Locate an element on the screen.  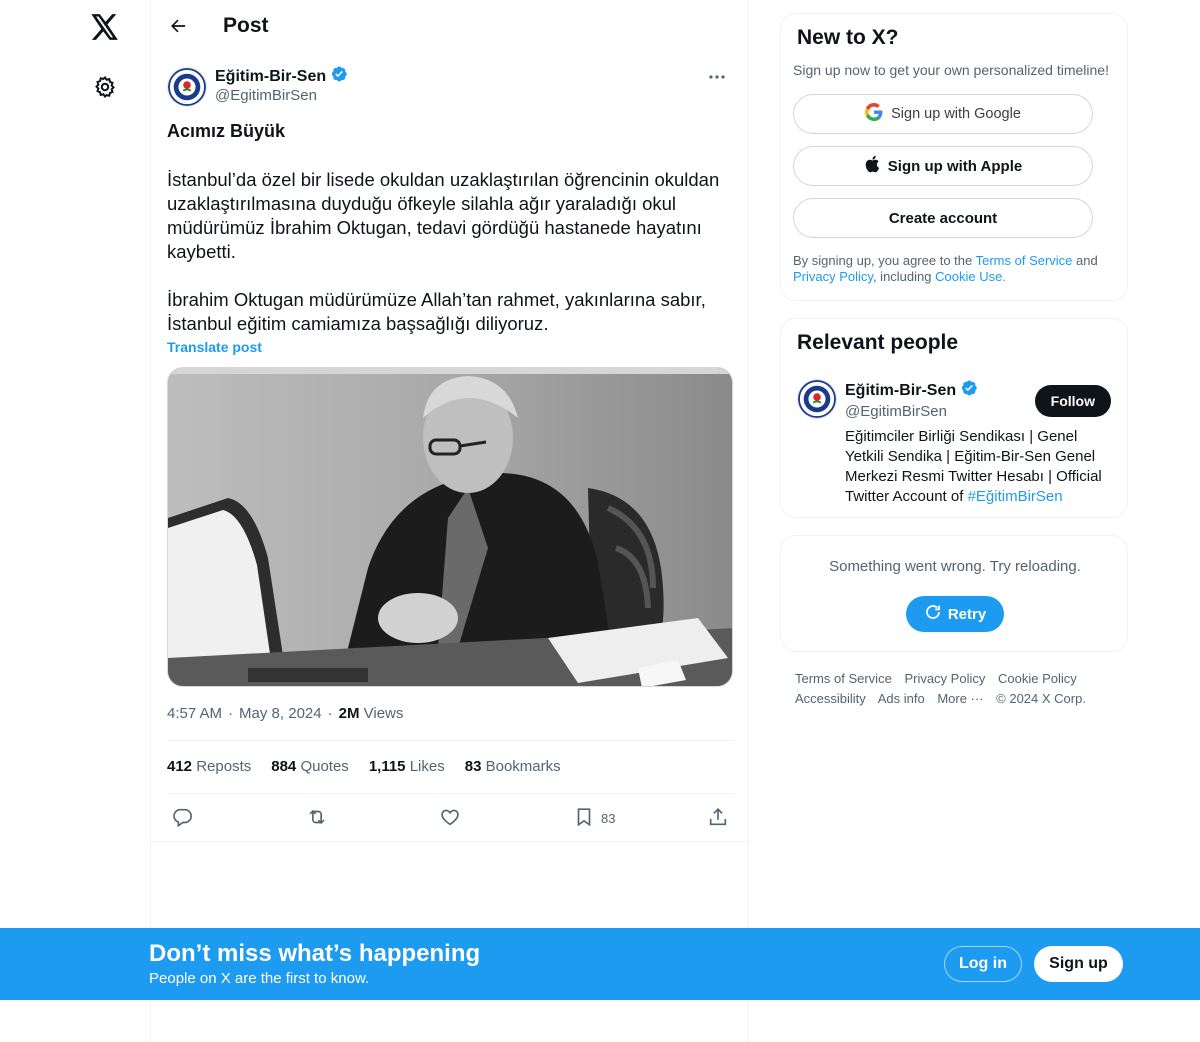
signup-title: New to X? is located at coordinates (848, 37).